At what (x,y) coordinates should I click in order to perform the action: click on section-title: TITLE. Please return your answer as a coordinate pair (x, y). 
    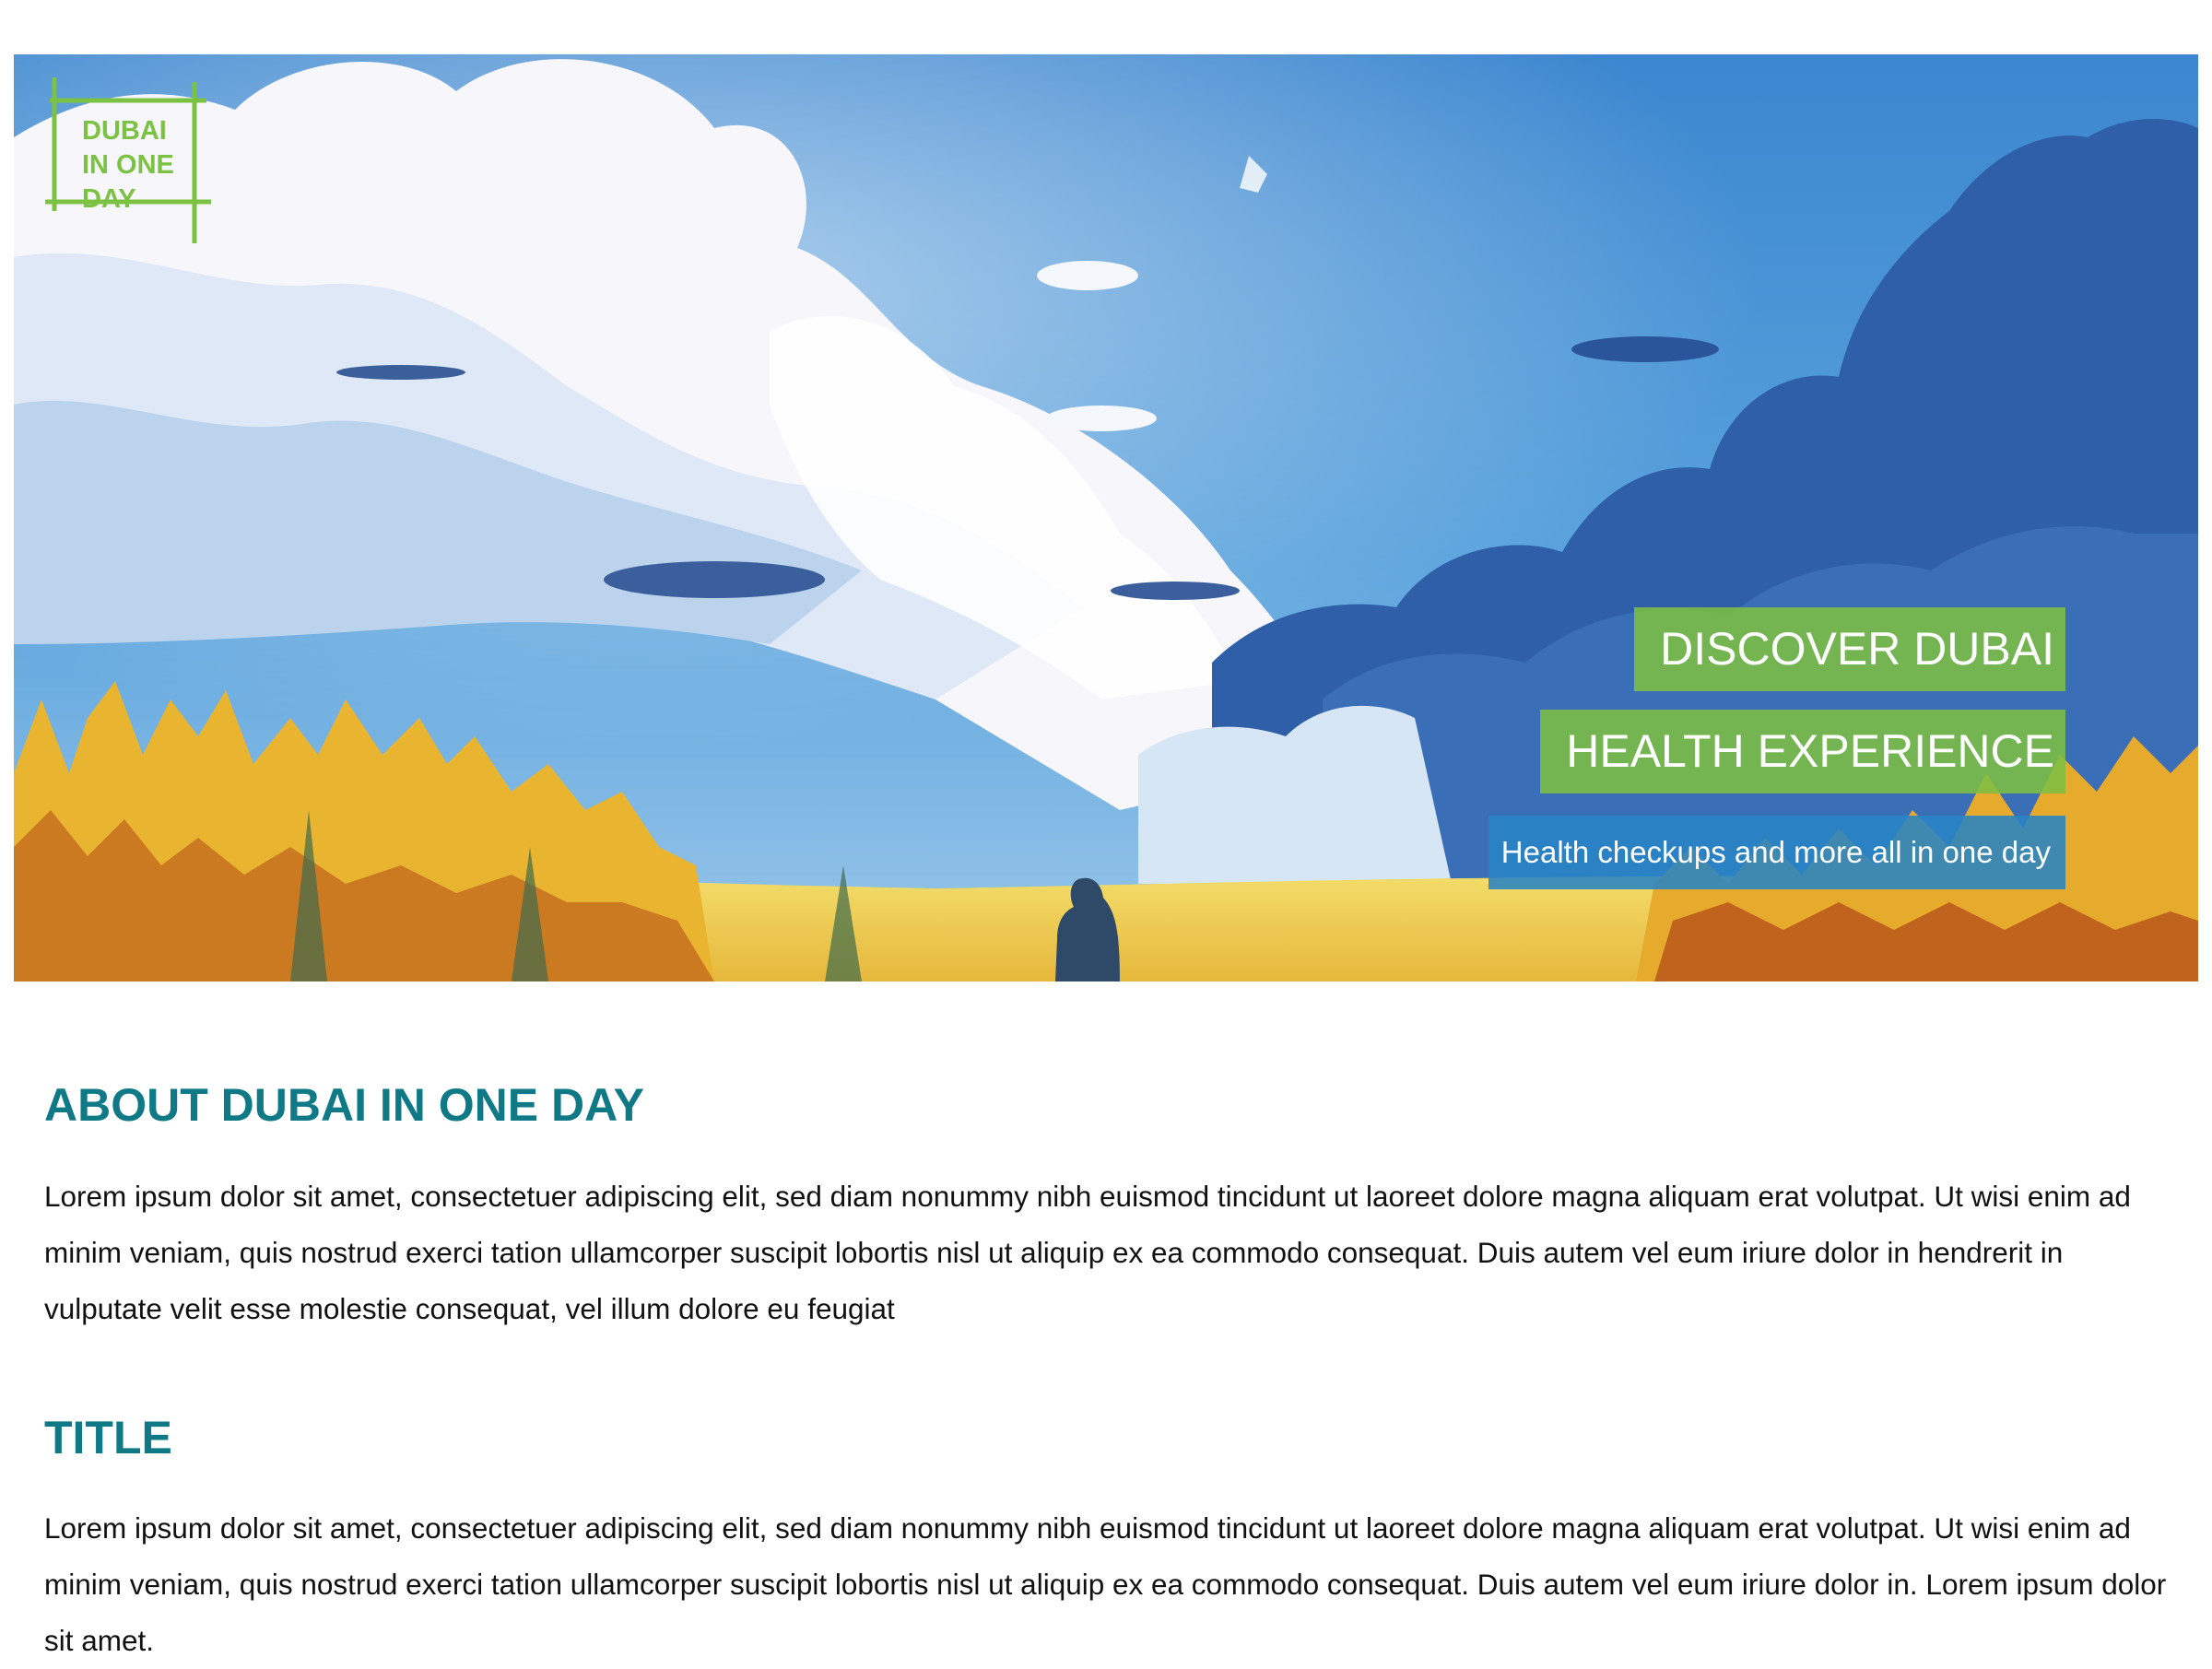
    Looking at the image, I should click on (108, 1437).